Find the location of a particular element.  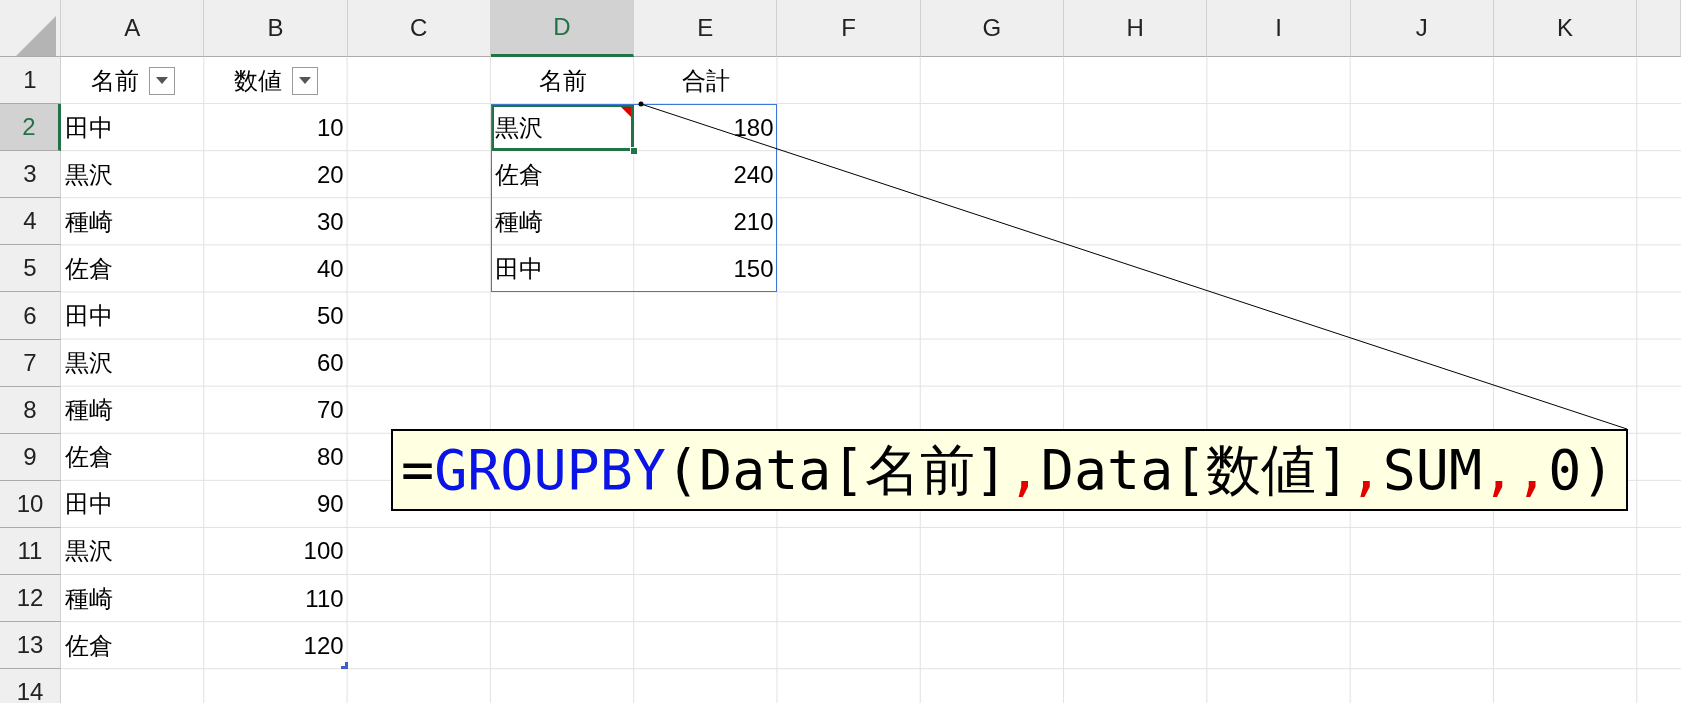

column-header: I is located at coordinates (1279, 28).